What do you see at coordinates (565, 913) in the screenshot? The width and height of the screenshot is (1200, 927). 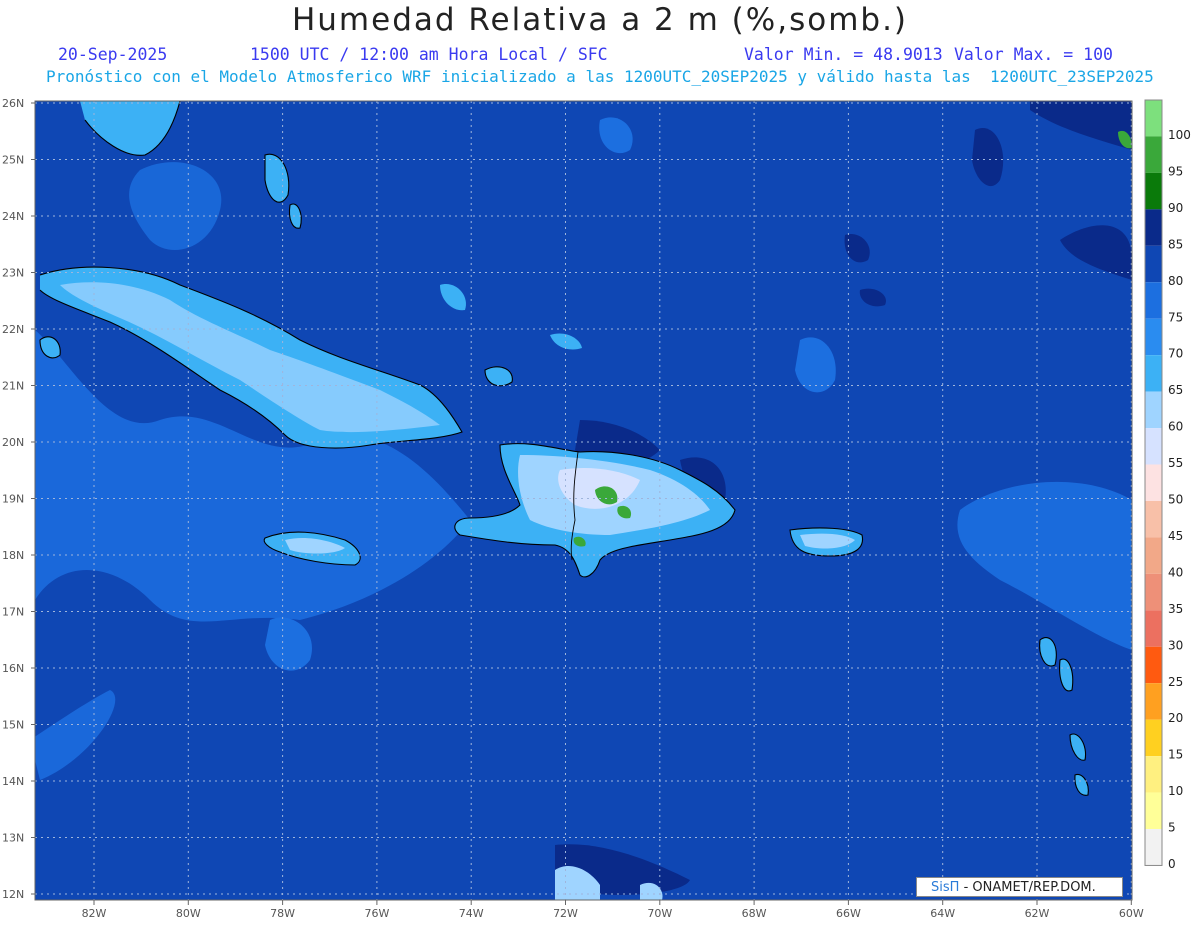 I see `lon-label: 72W` at bounding box center [565, 913].